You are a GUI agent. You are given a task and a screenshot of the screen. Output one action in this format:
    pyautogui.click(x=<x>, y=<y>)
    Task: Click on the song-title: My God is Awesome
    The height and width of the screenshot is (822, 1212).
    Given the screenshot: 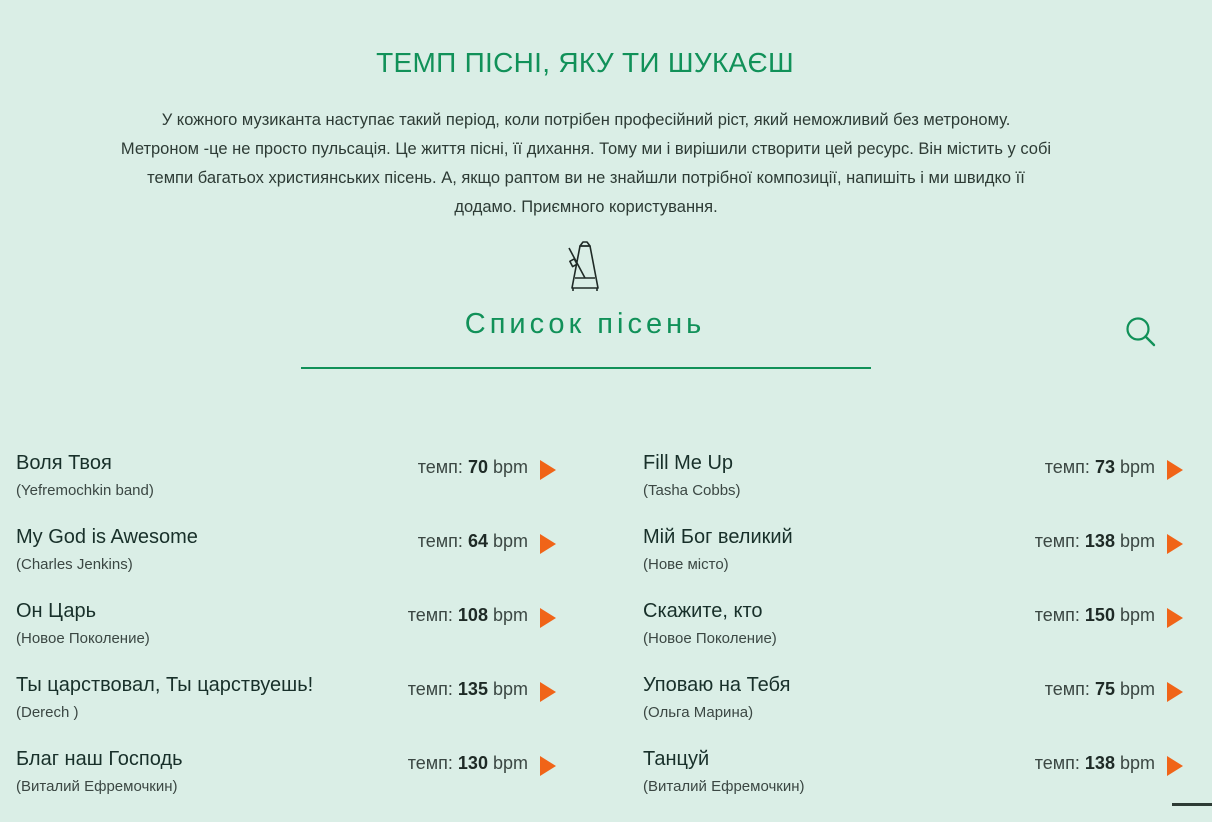 What is the action you would take?
    pyautogui.click(x=107, y=537)
    